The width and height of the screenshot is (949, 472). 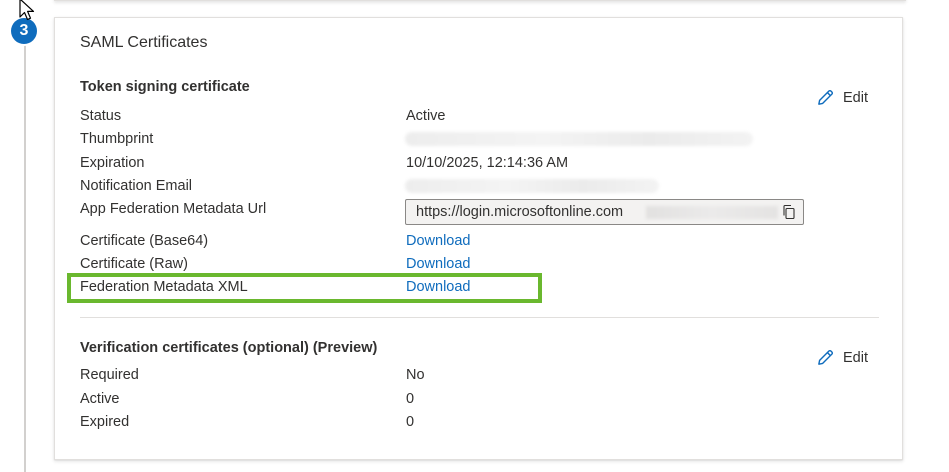 I want to click on required-label: Required, so click(x=109, y=375).